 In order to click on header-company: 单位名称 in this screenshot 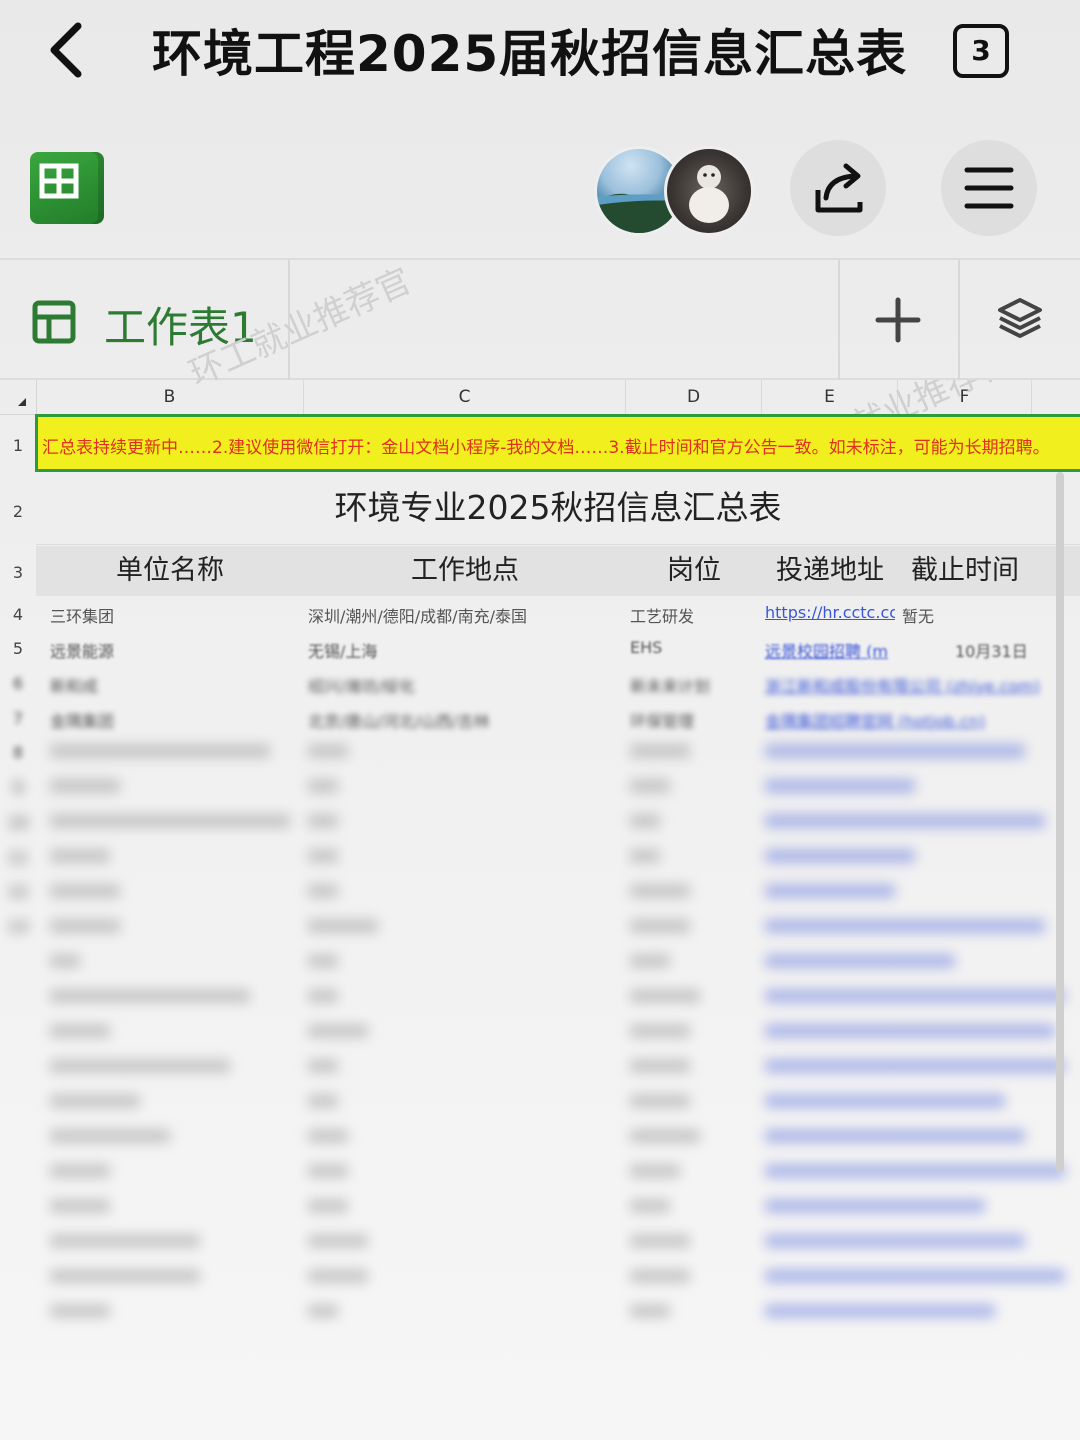, I will do `click(170, 571)`.